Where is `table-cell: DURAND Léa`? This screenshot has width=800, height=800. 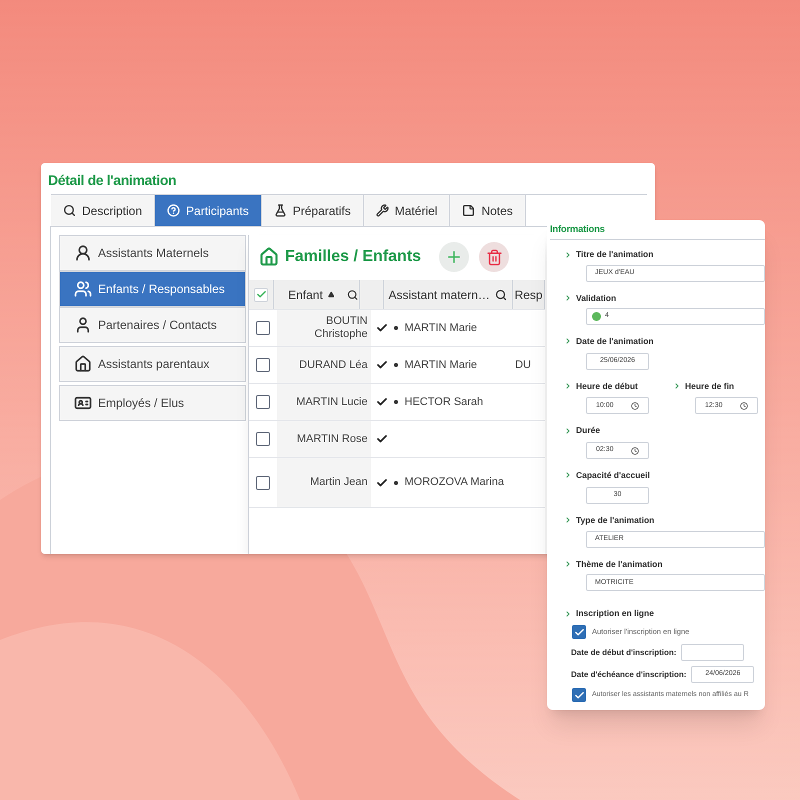 table-cell: DURAND Léa is located at coordinates (323, 365).